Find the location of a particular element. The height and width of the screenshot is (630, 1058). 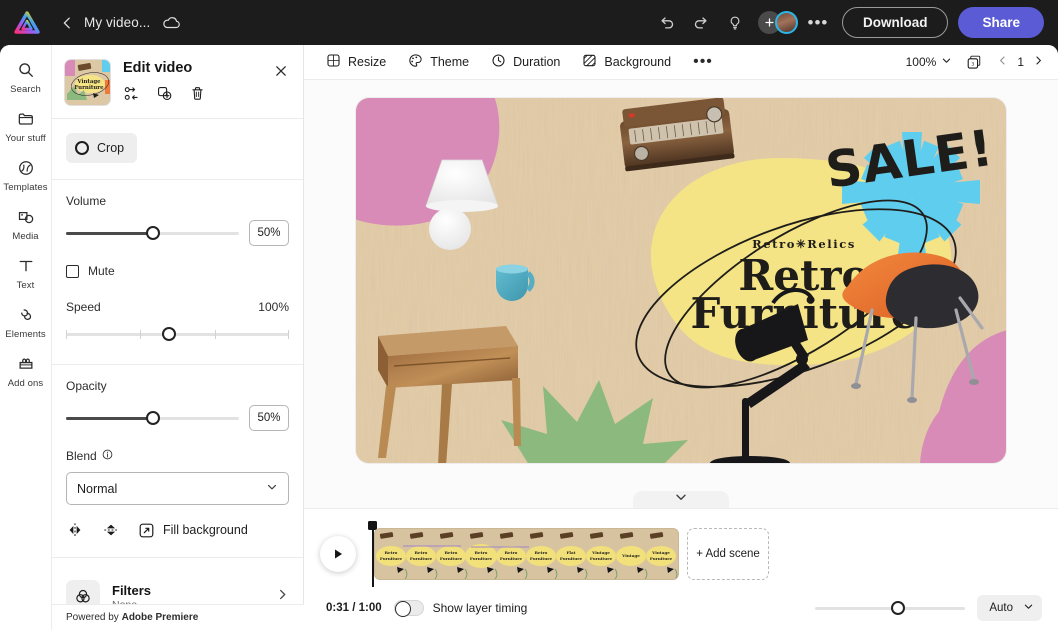

sidebar-item-add-ons: Add ons is located at coordinates (26, 371).